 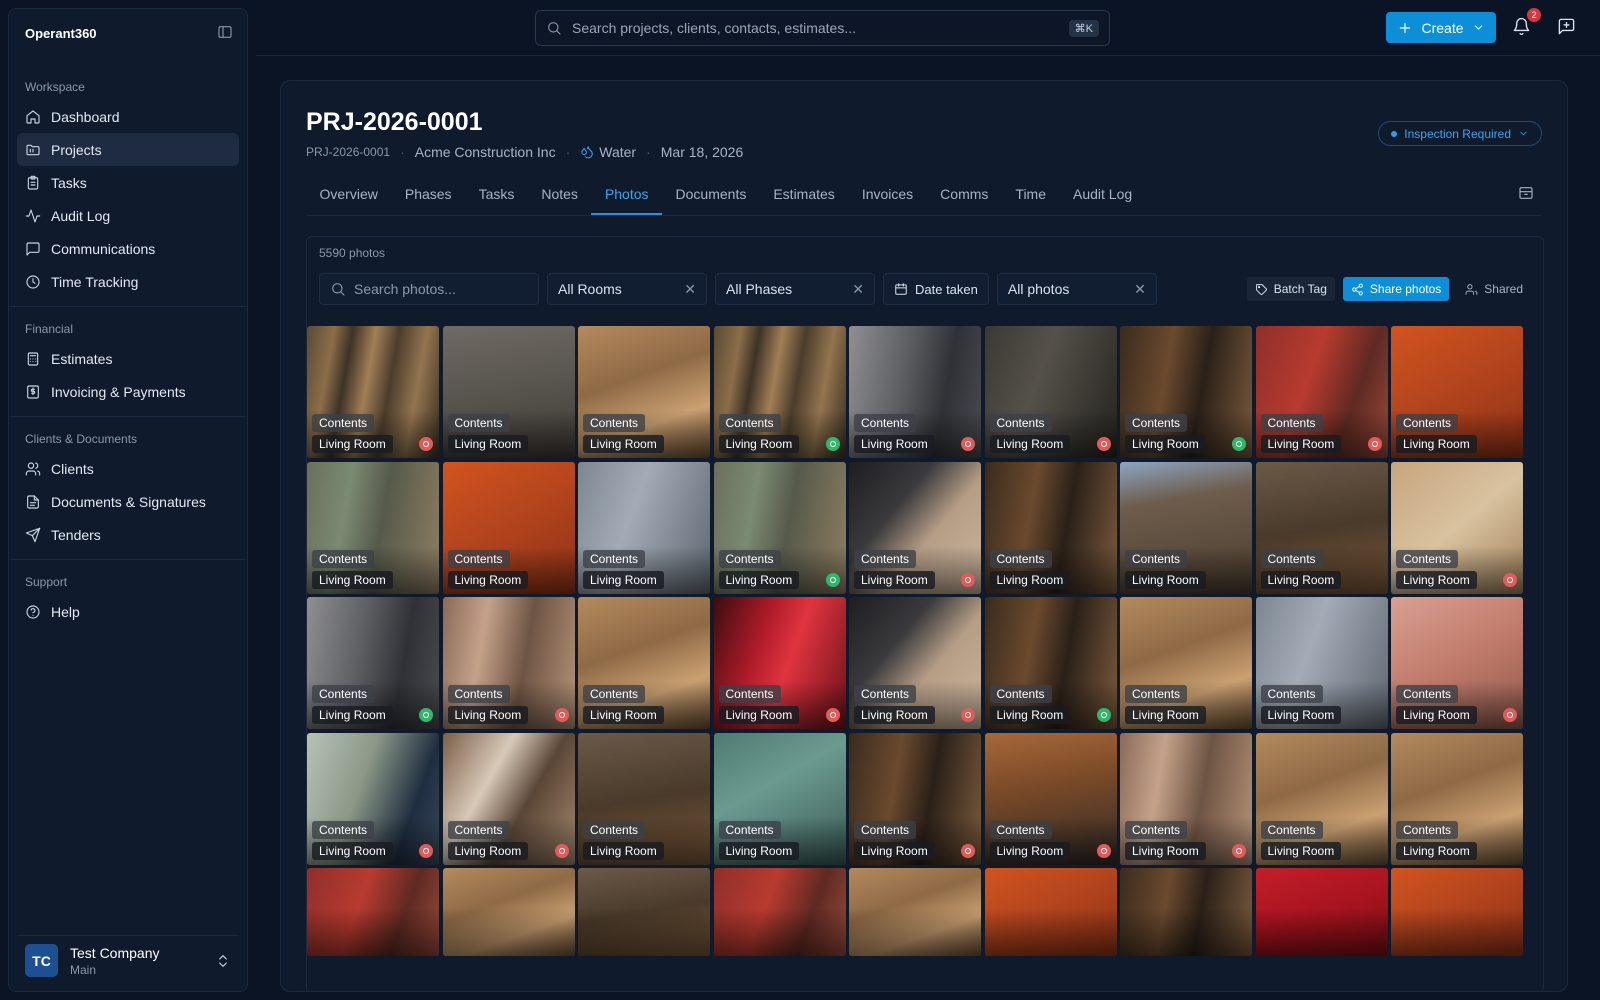 I want to click on tab-estimates: Estimates, so click(x=804, y=195).